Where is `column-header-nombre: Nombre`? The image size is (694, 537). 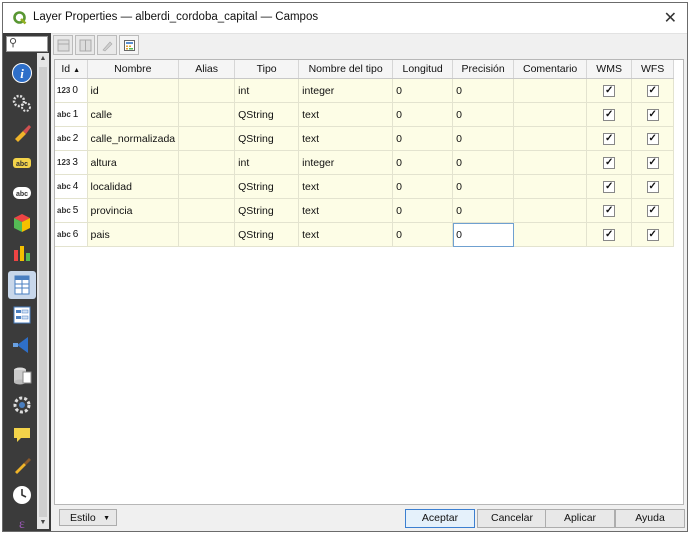
column-header-nombre: Nombre is located at coordinates (133, 69).